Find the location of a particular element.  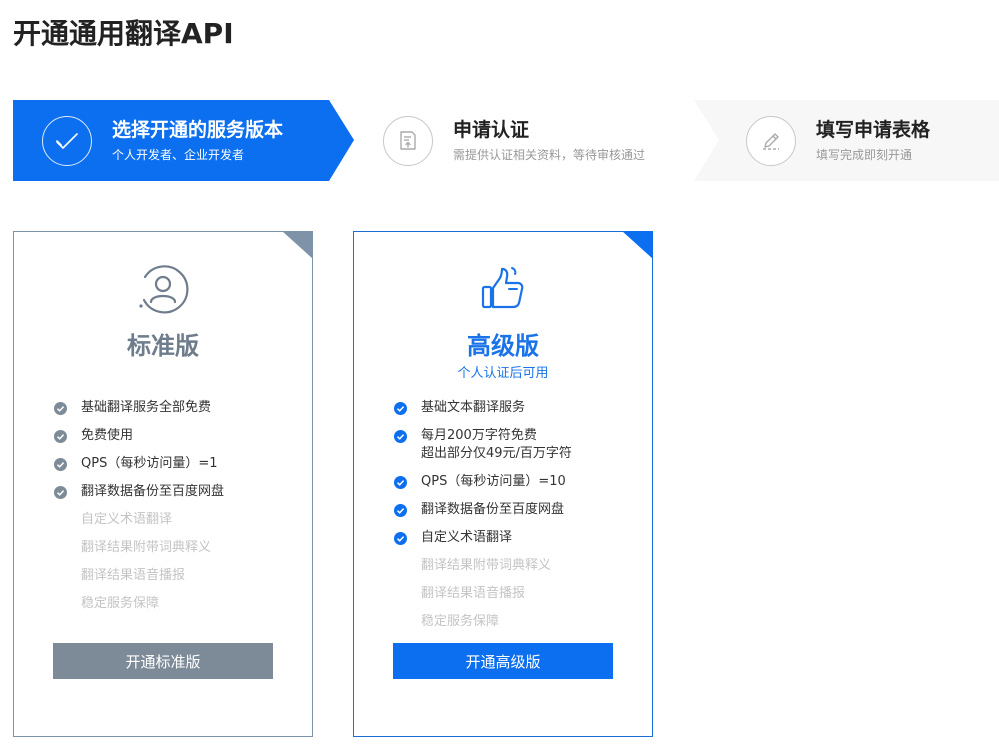

feature-item: QPS（每秒访问量）=1 is located at coordinates (139, 464).